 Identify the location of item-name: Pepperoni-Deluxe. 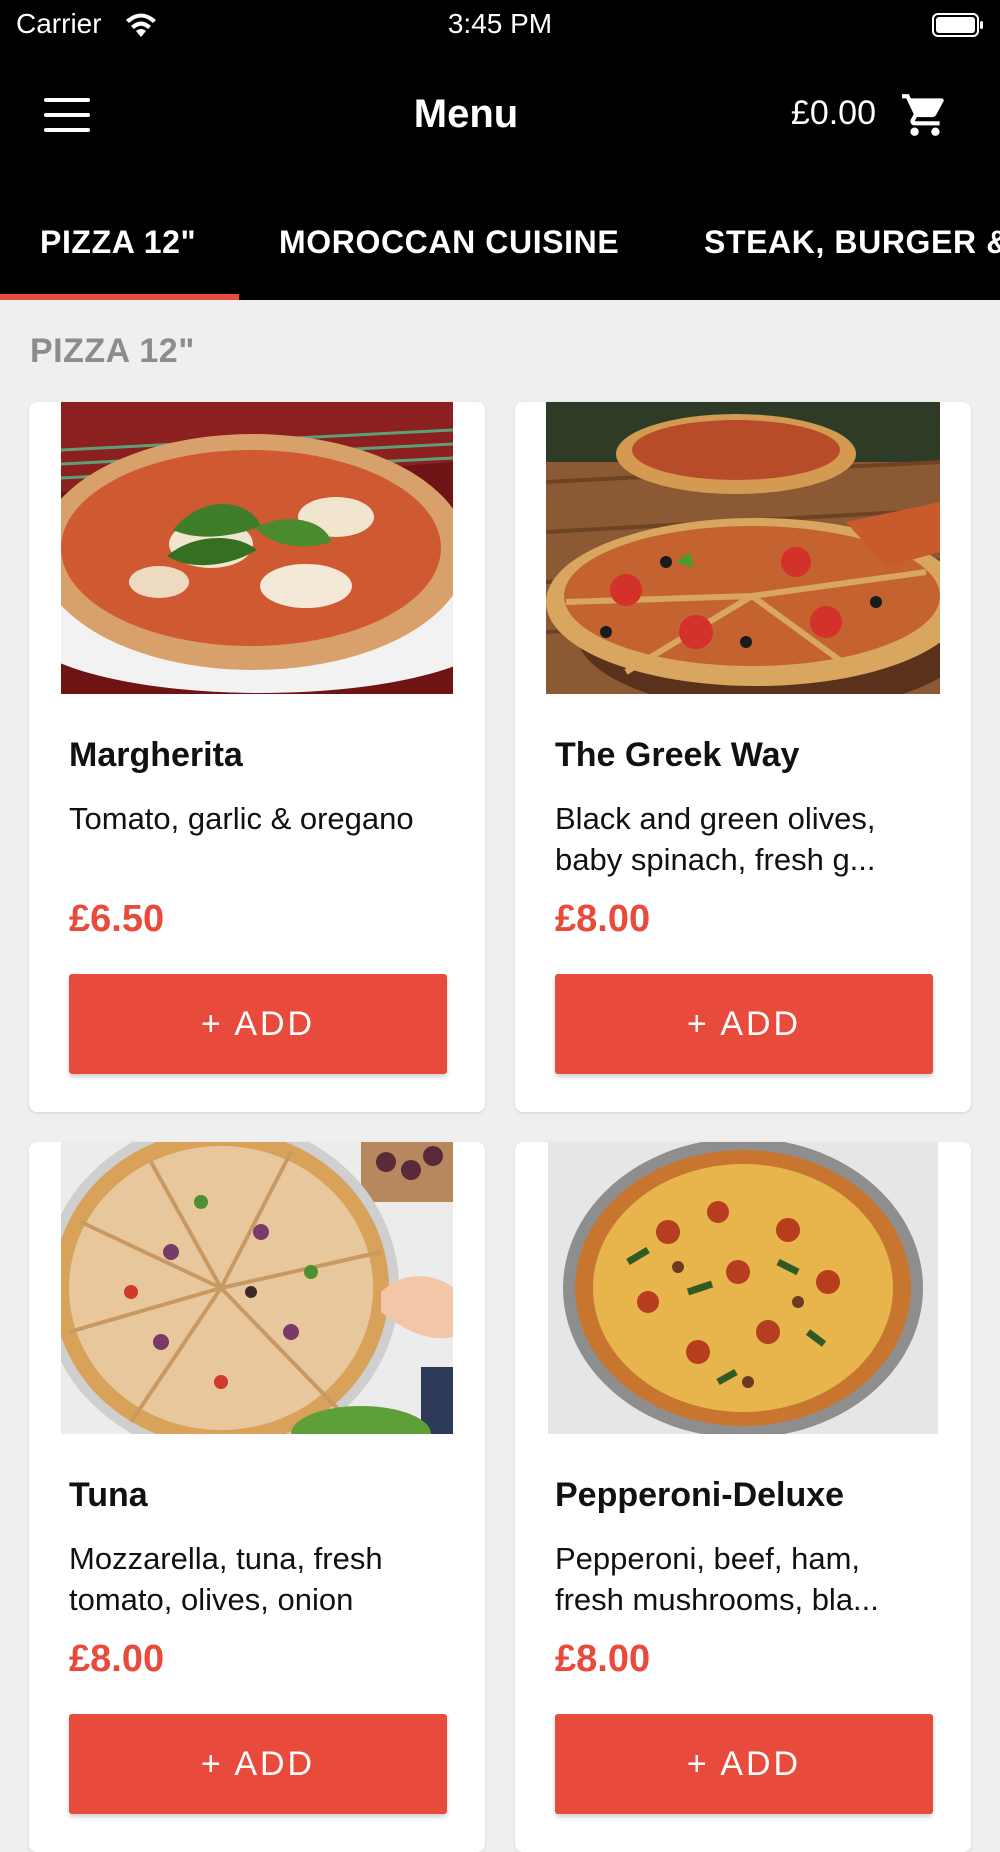
(700, 1495).